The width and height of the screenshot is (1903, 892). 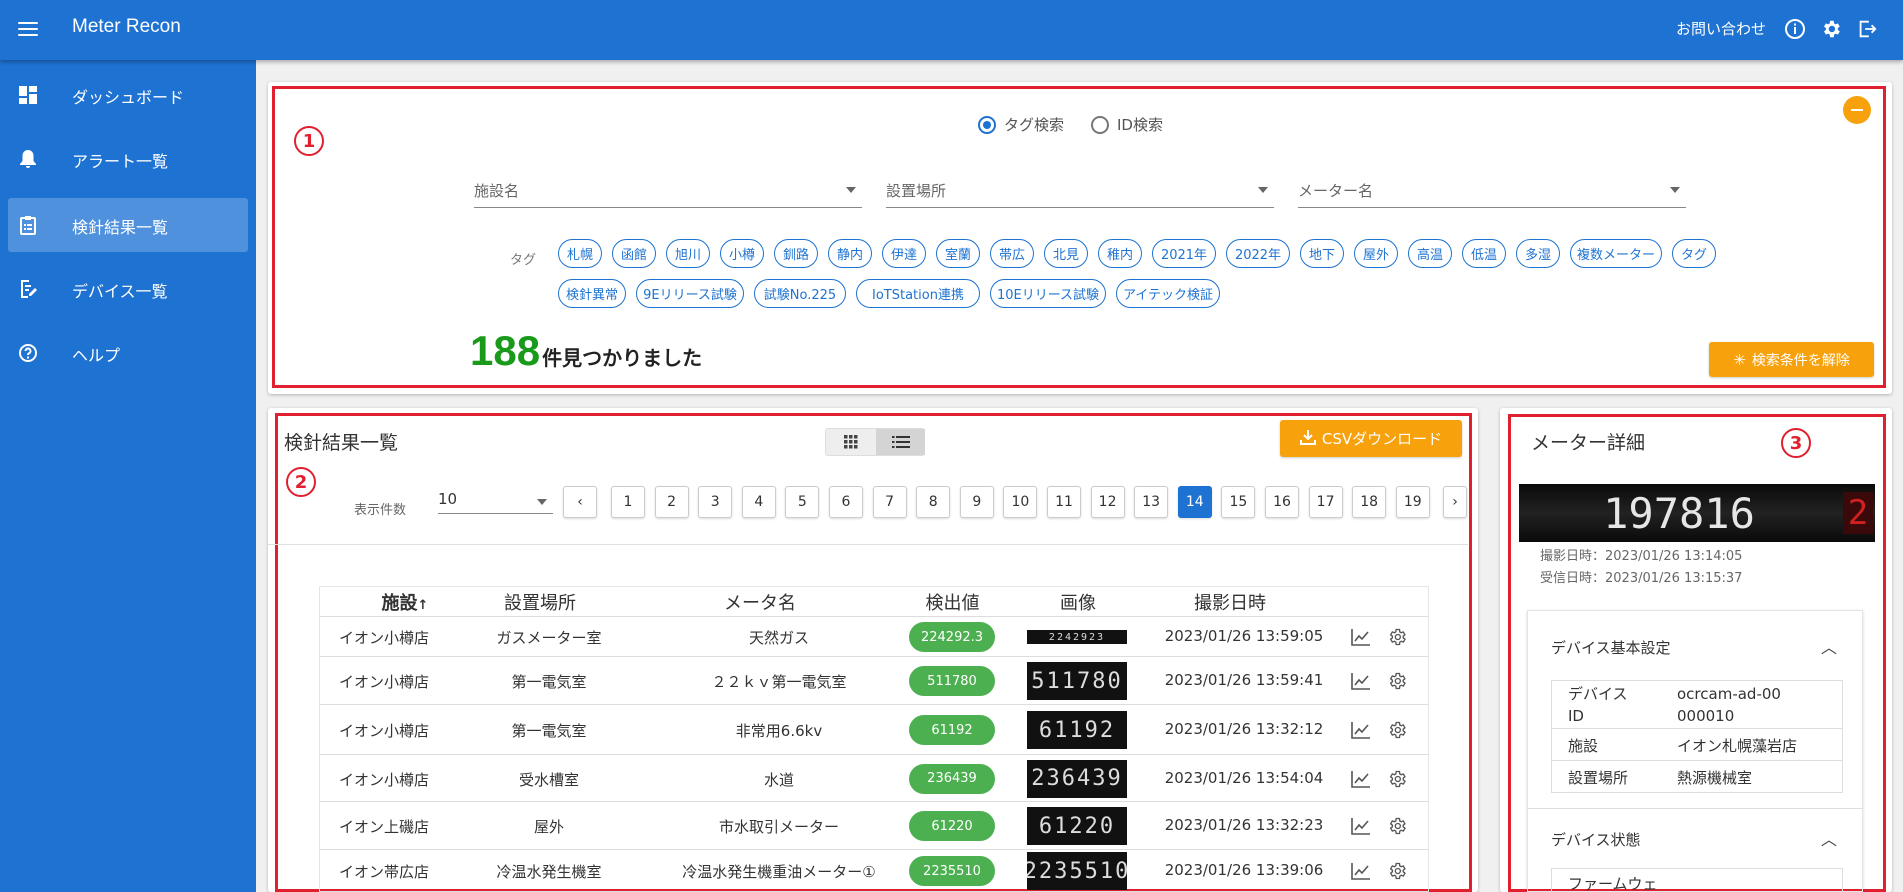 I want to click on tag-chip: 稚内, so click(x=1120, y=253).